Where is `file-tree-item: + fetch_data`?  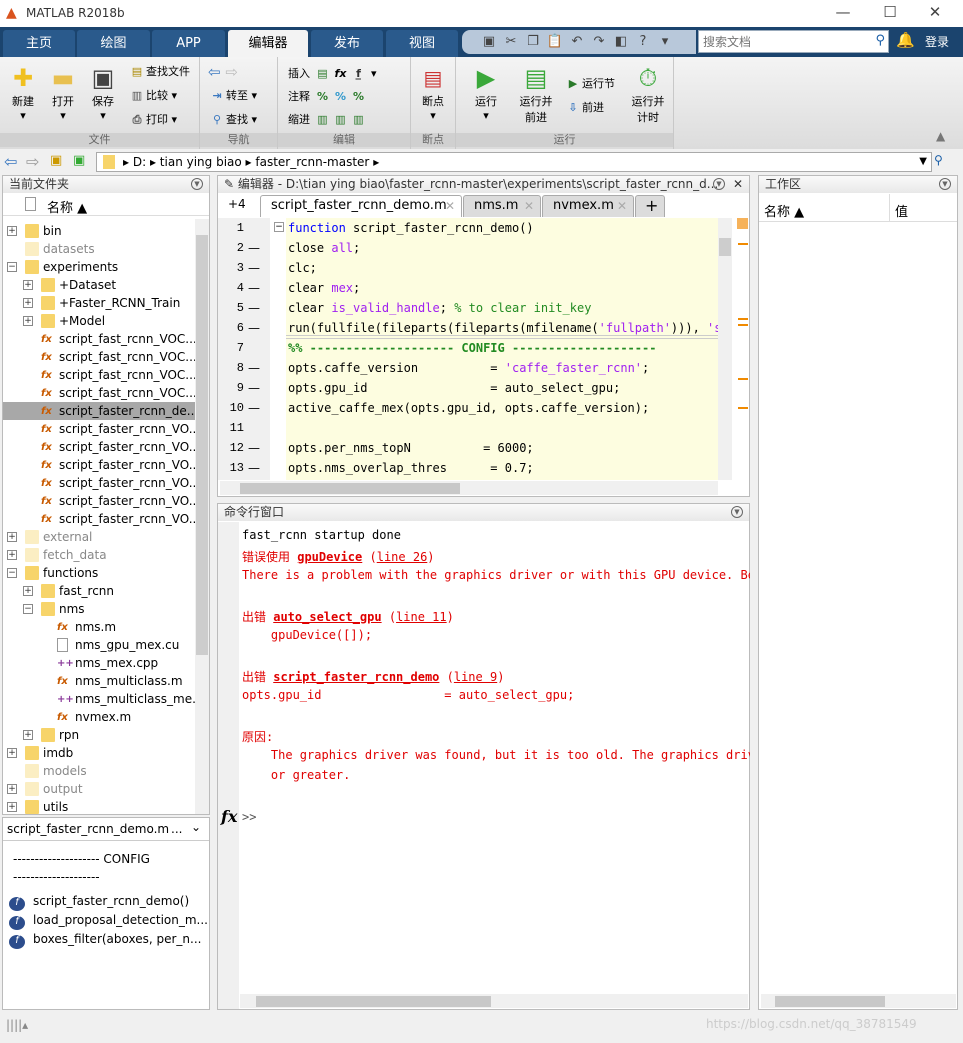
file-tree-item: + fetch_data is located at coordinates (99, 555).